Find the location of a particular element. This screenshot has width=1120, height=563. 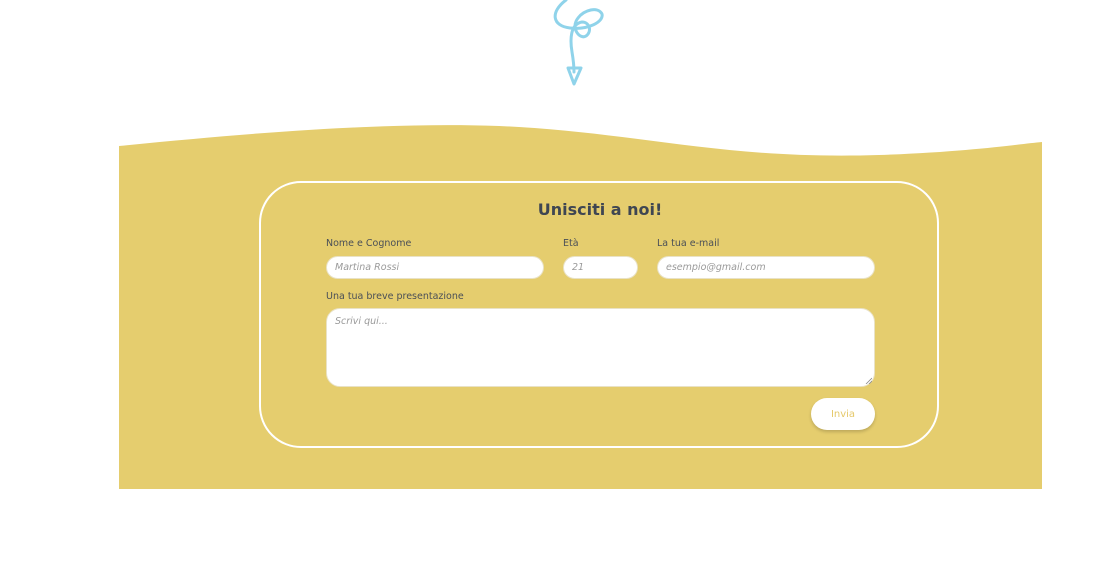

form-title: Unisciti a noi! is located at coordinates (600, 209).